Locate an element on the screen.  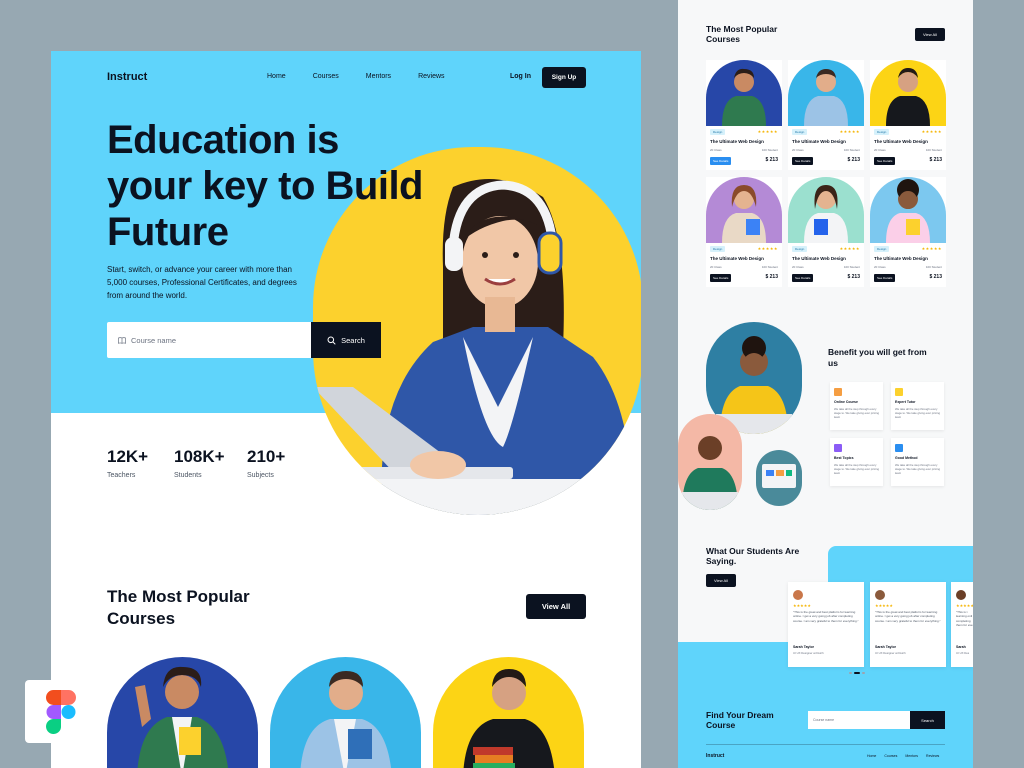
nav-links: Home Courses Mentors Reviews is located at coordinates (369, 76).